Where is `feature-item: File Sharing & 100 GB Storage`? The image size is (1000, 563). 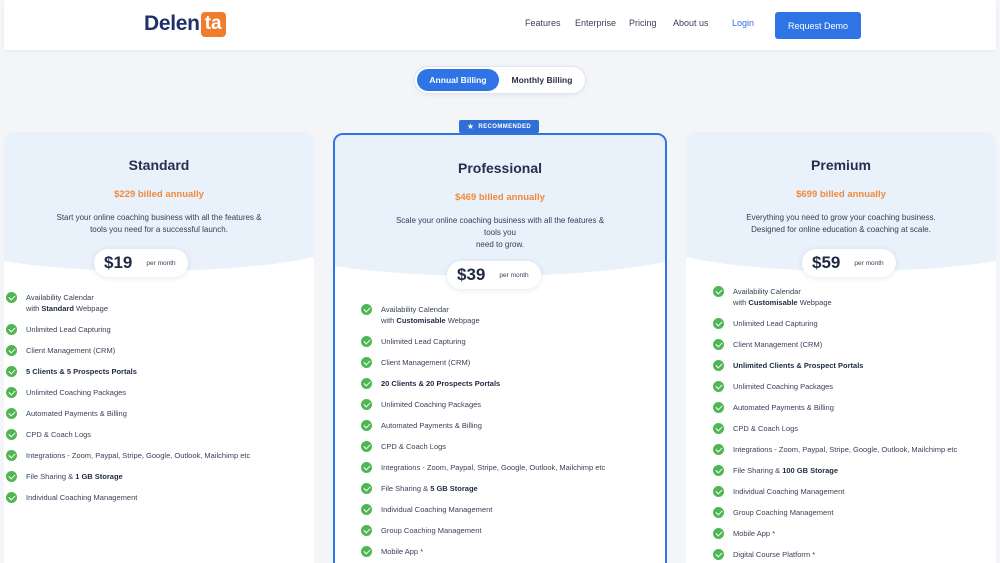 feature-item: File Sharing & 100 GB Storage is located at coordinates (854, 475).